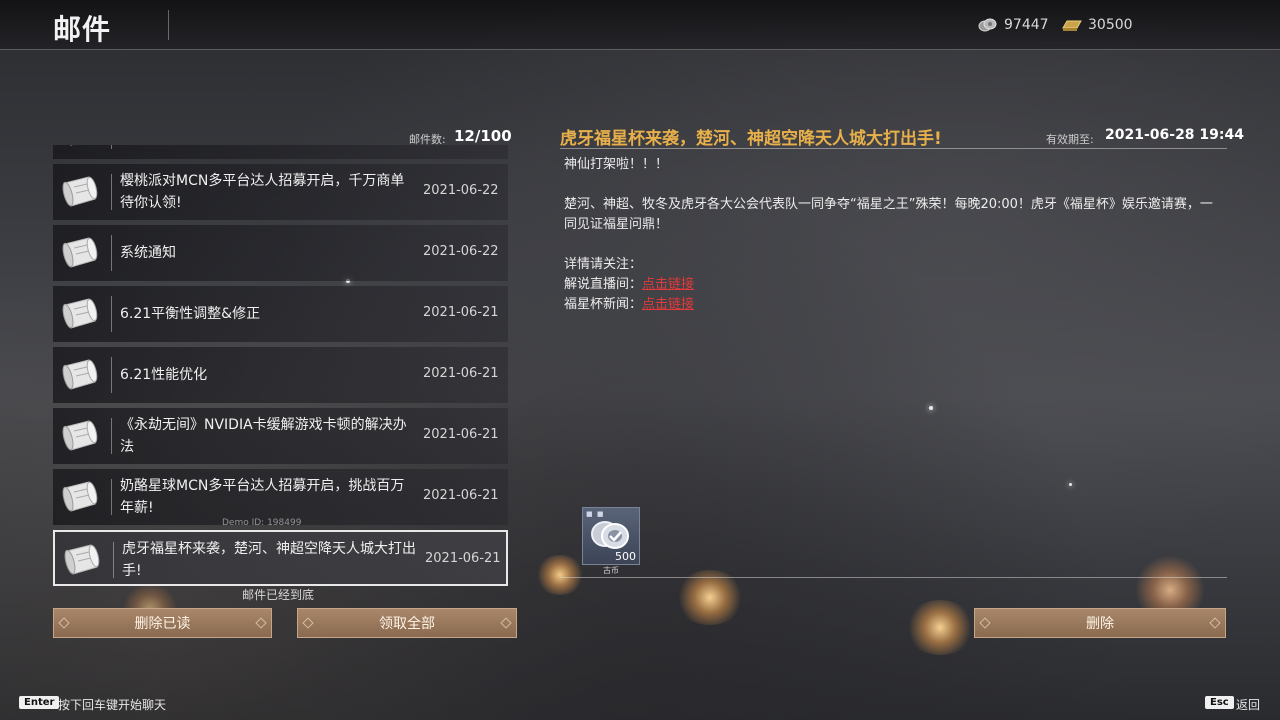  What do you see at coordinates (603, 264) in the screenshot?
I see `mail-body-line: 详情请关注：` at bounding box center [603, 264].